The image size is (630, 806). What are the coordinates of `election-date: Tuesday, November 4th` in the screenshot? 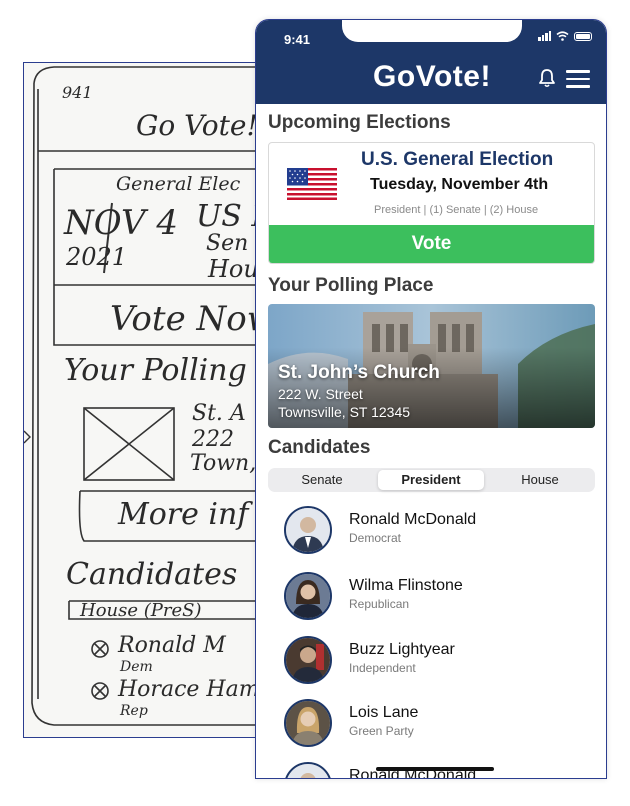 It's located at (459, 184).